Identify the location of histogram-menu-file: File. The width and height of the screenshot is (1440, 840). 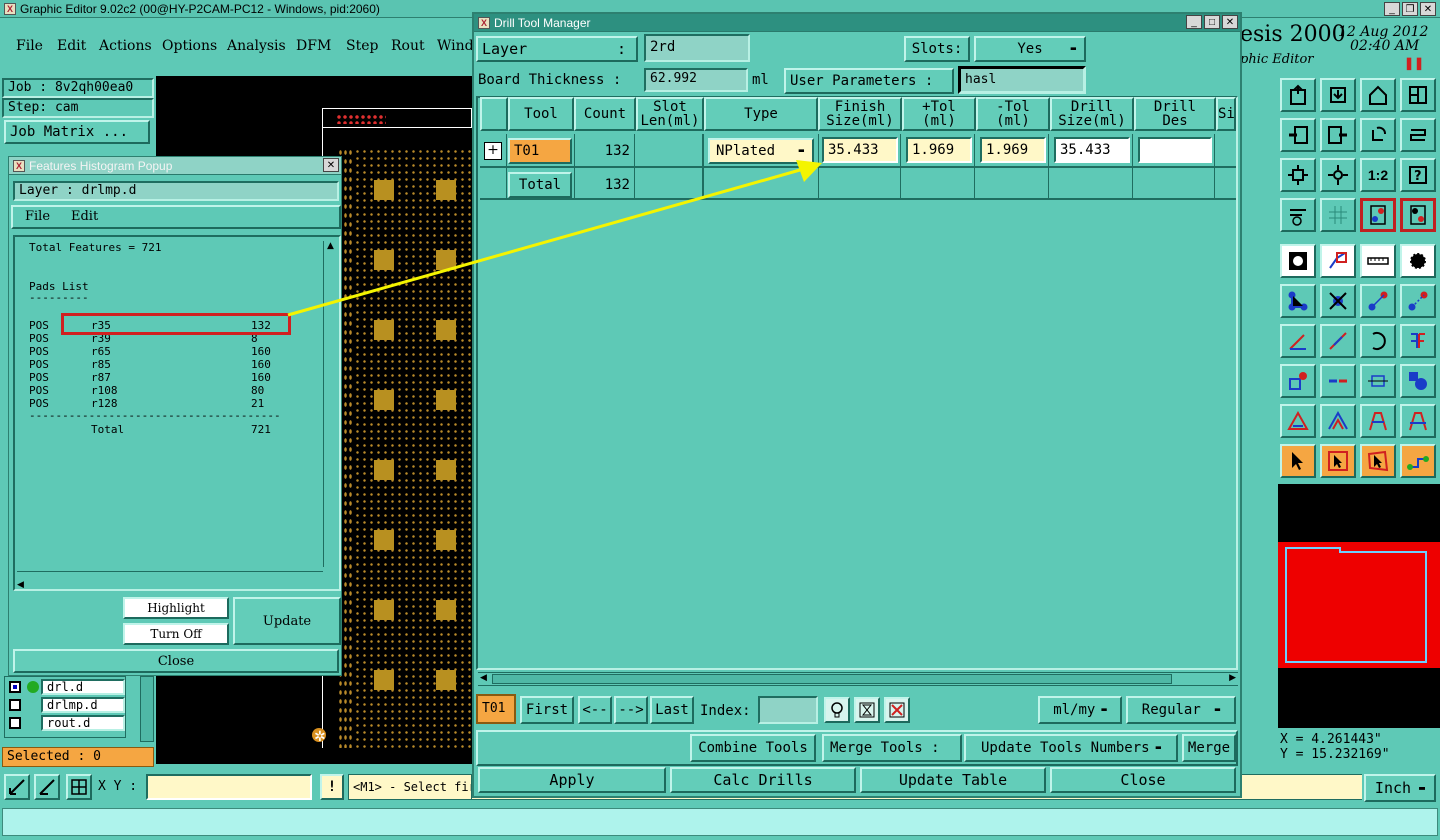
(37, 216).